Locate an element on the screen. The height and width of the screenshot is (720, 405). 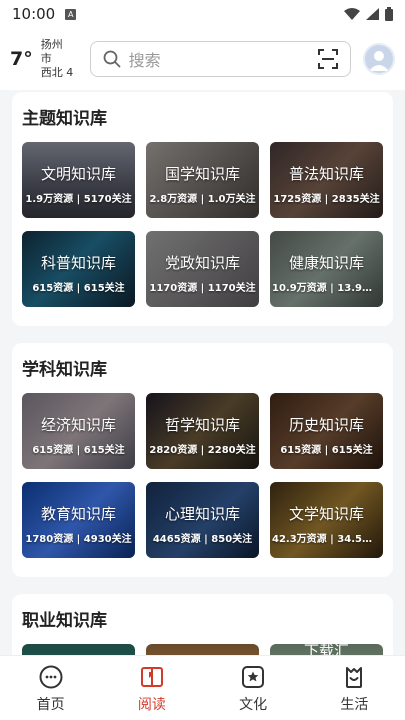
battery-icon is located at coordinates (389, 14).